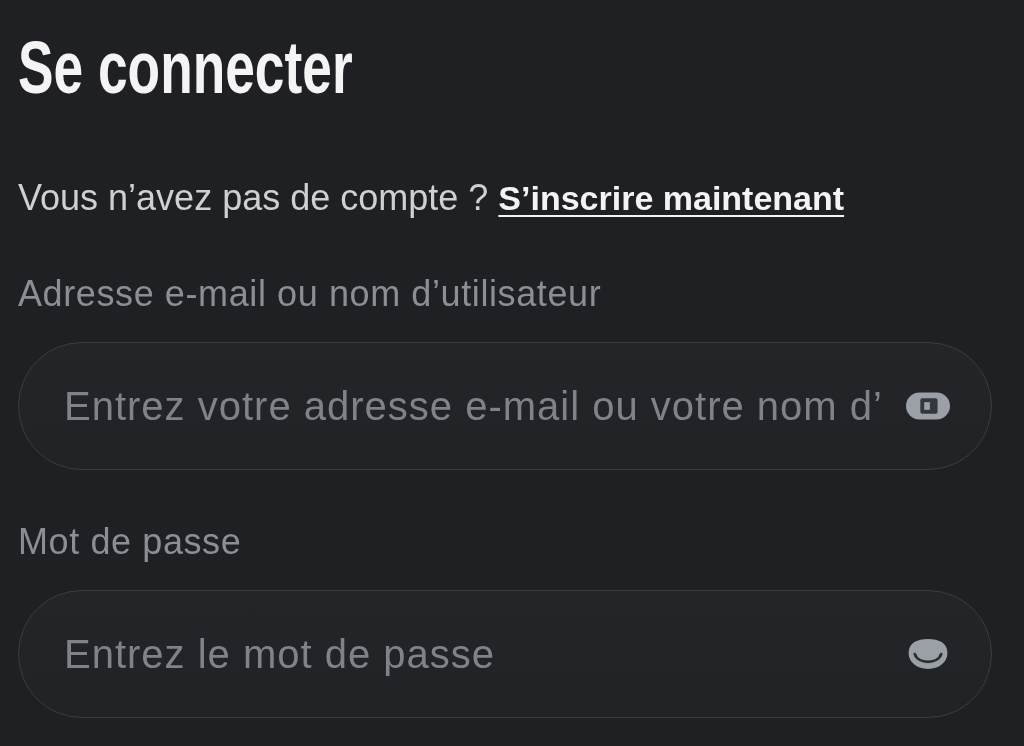  What do you see at coordinates (671, 198) in the screenshot?
I see `signup-link: S’inscrire maintenant` at bounding box center [671, 198].